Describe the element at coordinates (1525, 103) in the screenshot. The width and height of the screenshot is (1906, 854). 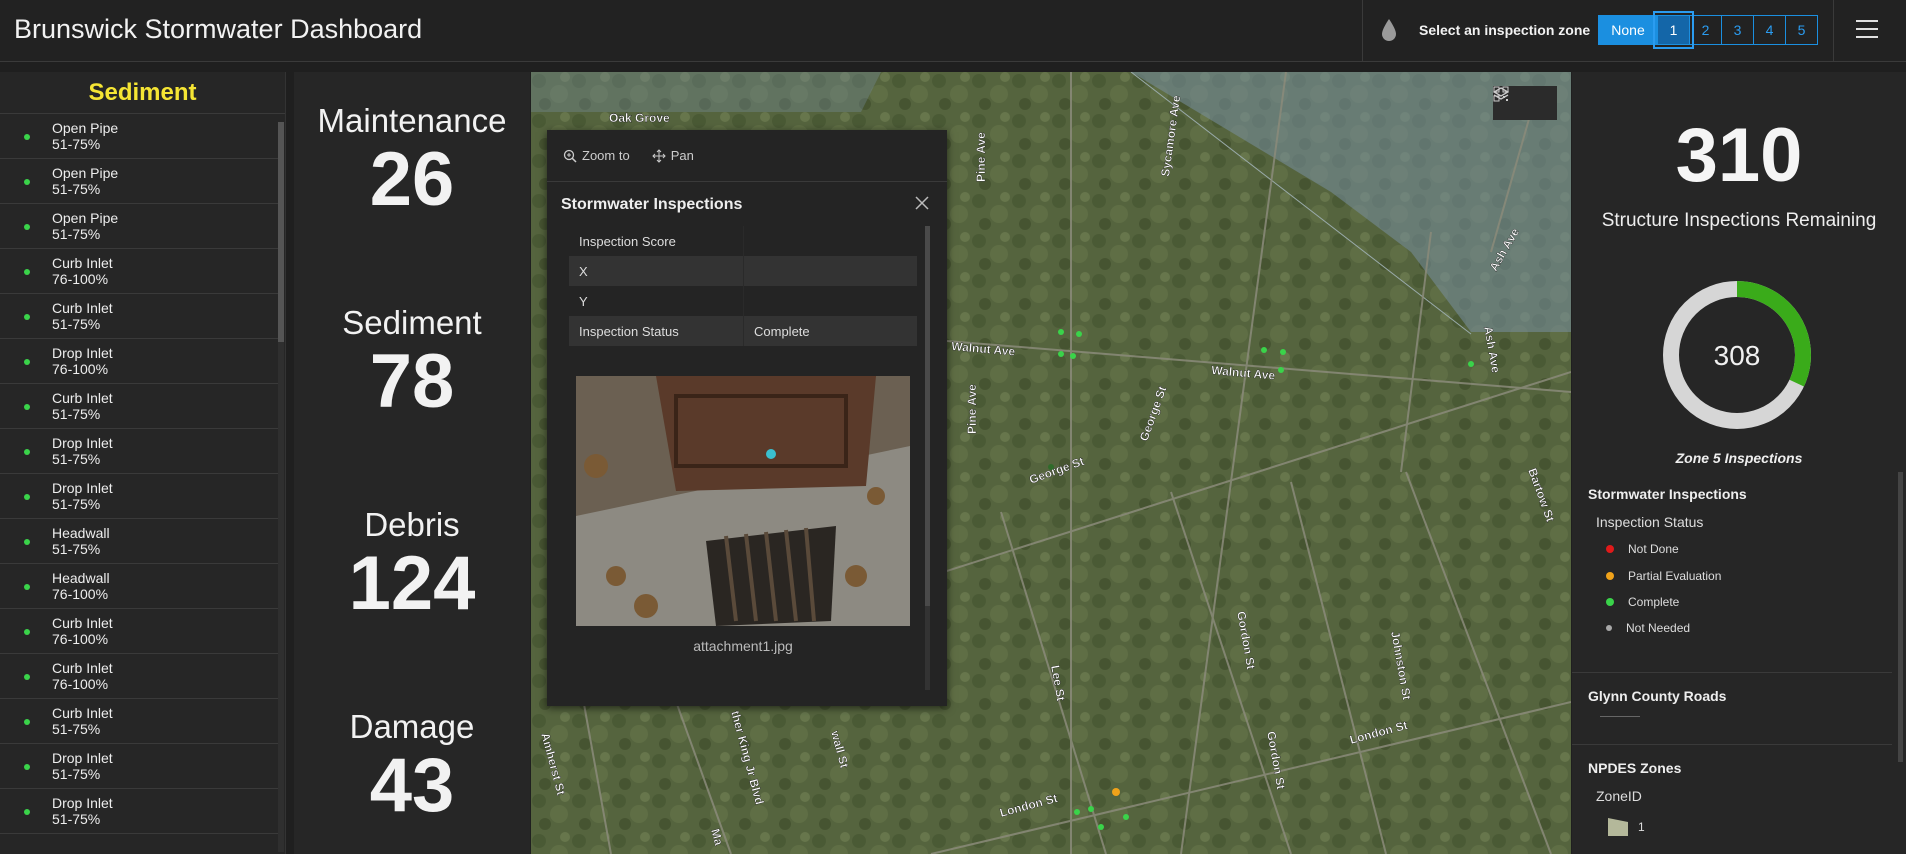
I see `qr-code-icon` at that location.